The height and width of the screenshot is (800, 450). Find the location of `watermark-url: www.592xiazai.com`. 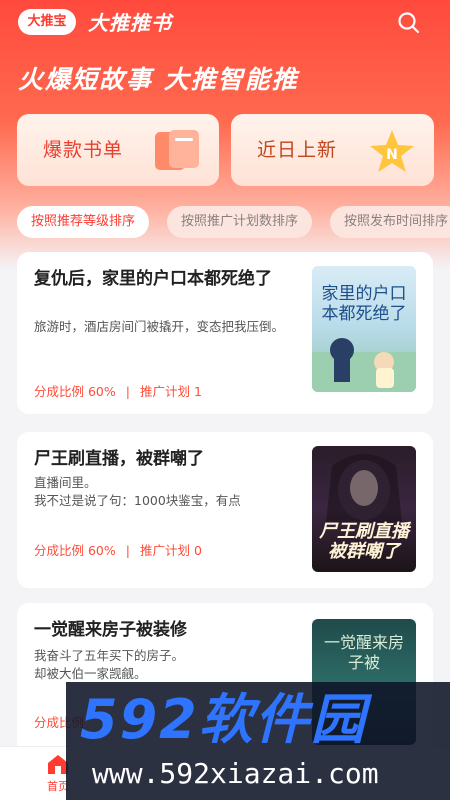

watermark-url: www.592xiazai.com is located at coordinates (235, 773).